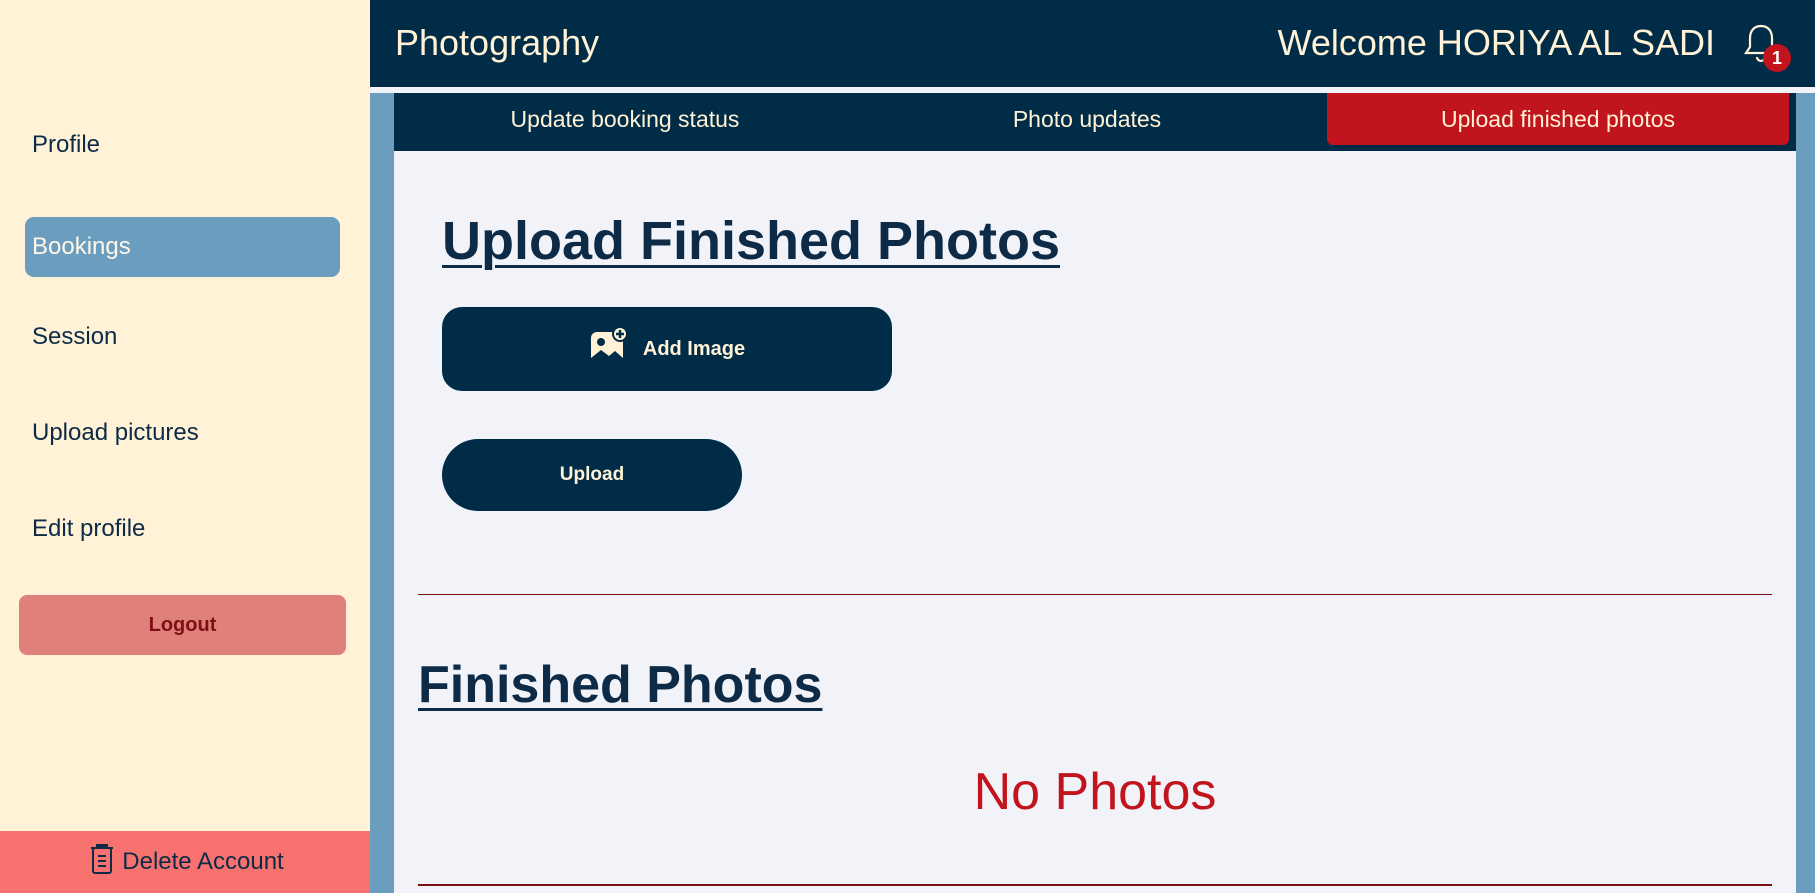 The height and width of the screenshot is (893, 1815). What do you see at coordinates (1496, 42) in the screenshot?
I see `welcome-text: Welcome HORIYA AL SADI` at bounding box center [1496, 42].